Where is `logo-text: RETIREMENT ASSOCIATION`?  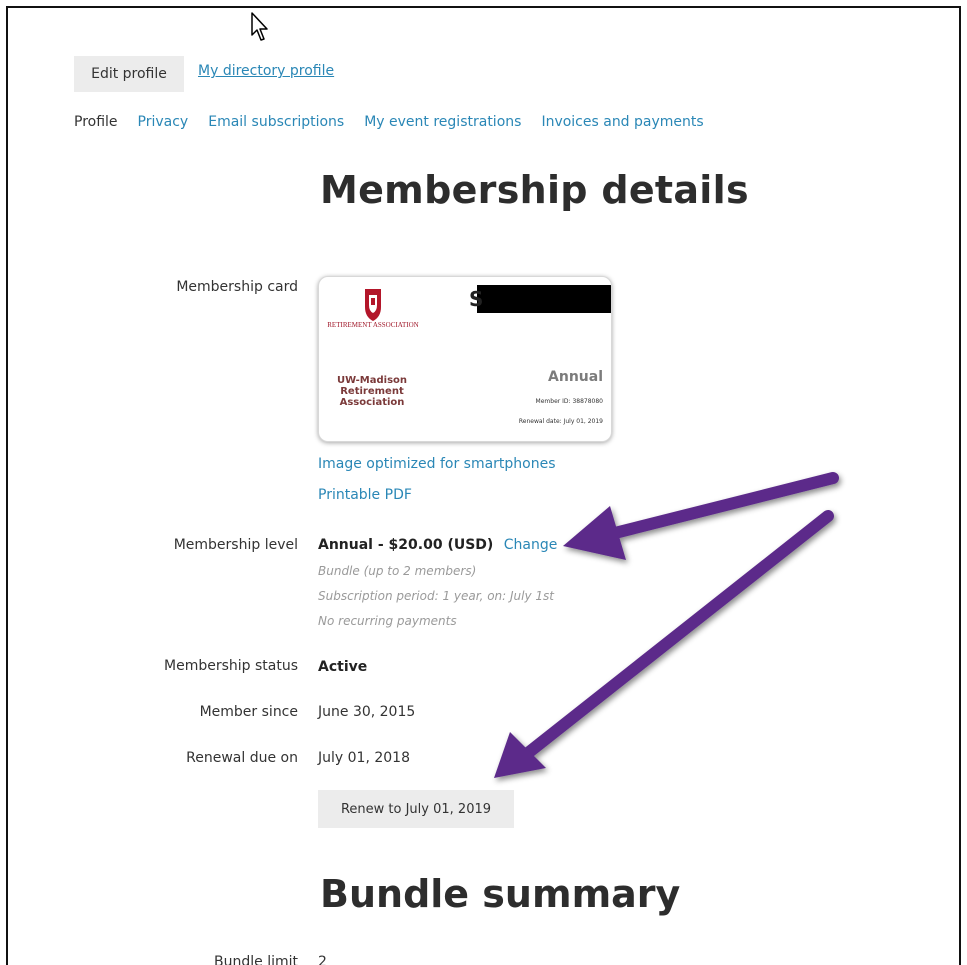
logo-text: RETIREMENT ASSOCIATION is located at coordinates (373, 325).